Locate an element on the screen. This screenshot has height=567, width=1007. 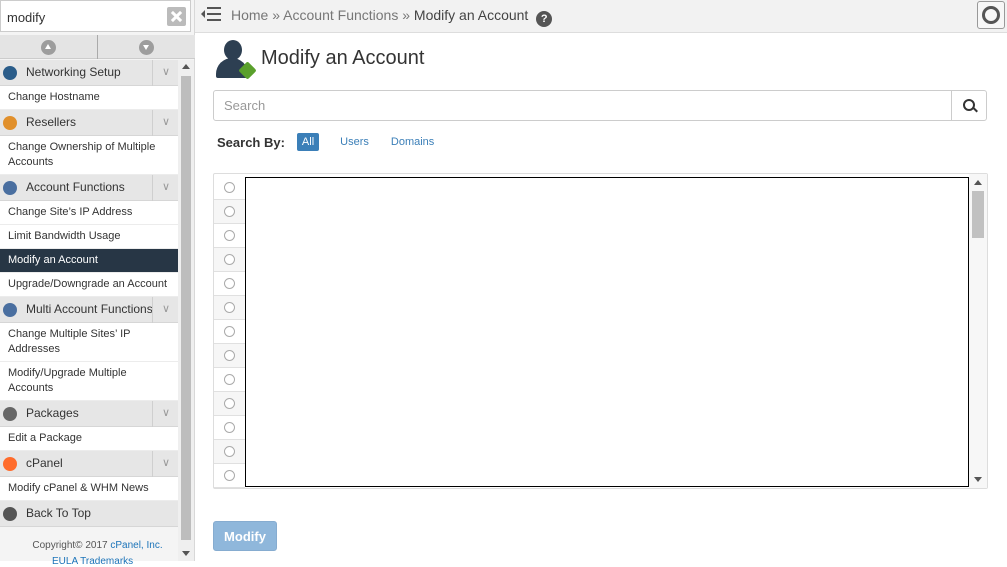
account-search is located at coordinates (600, 105).